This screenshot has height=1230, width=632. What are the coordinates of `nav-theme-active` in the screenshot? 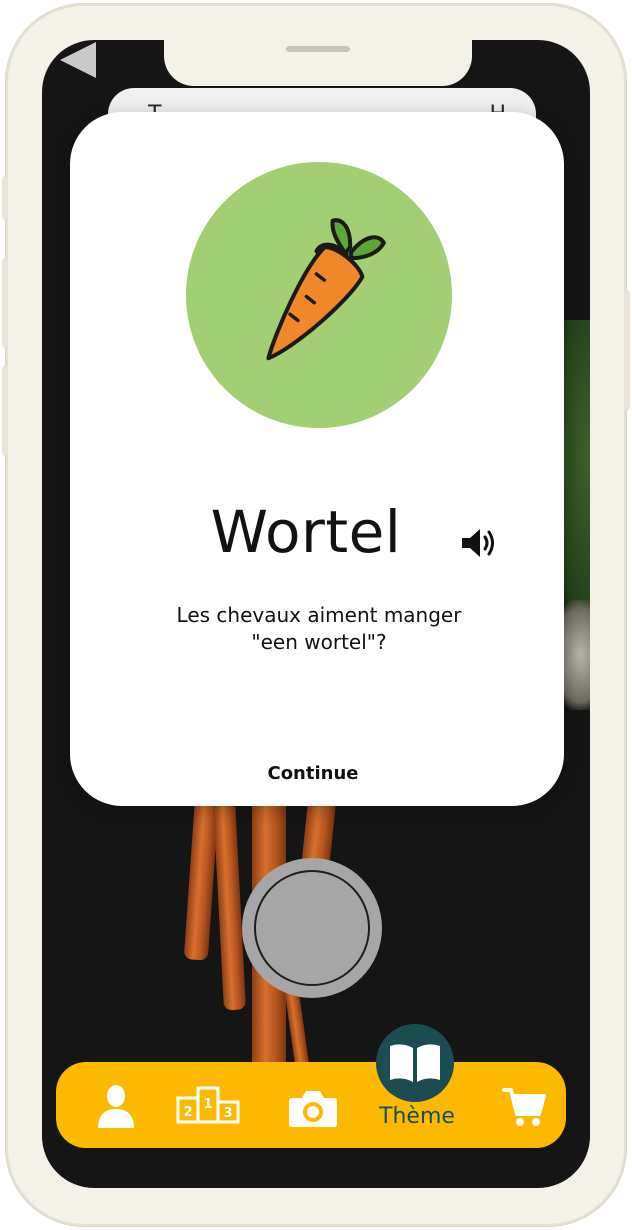 It's located at (415, 1063).